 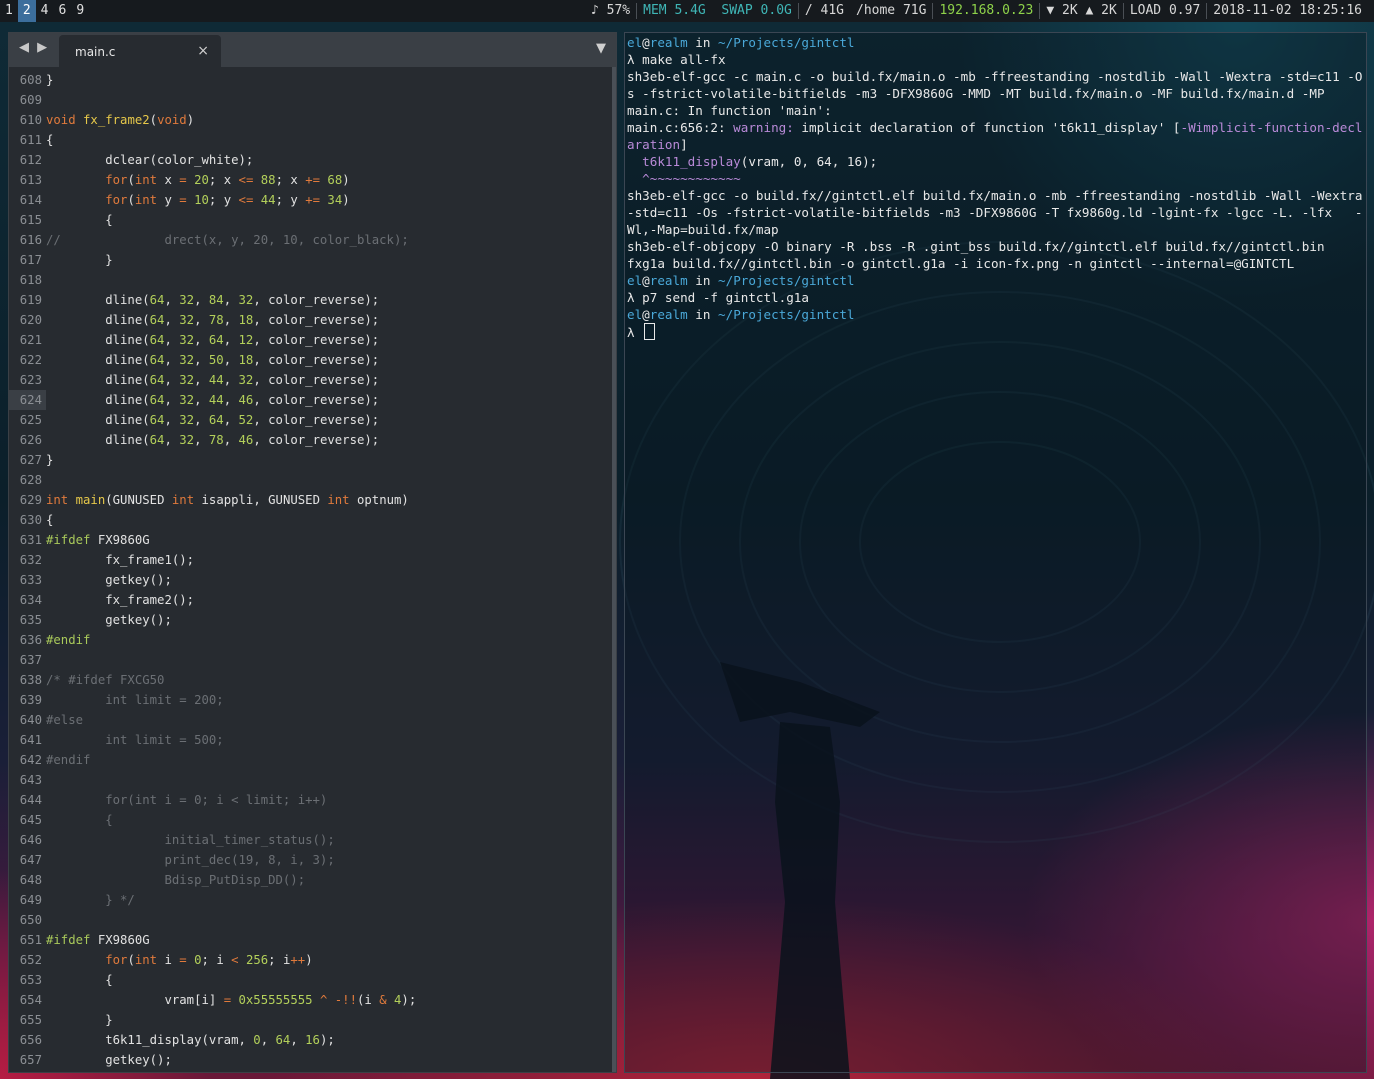 What do you see at coordinates (655, 10) in the screenshot?
I see `mem-label: MEM` at bounding box center [655, 10].